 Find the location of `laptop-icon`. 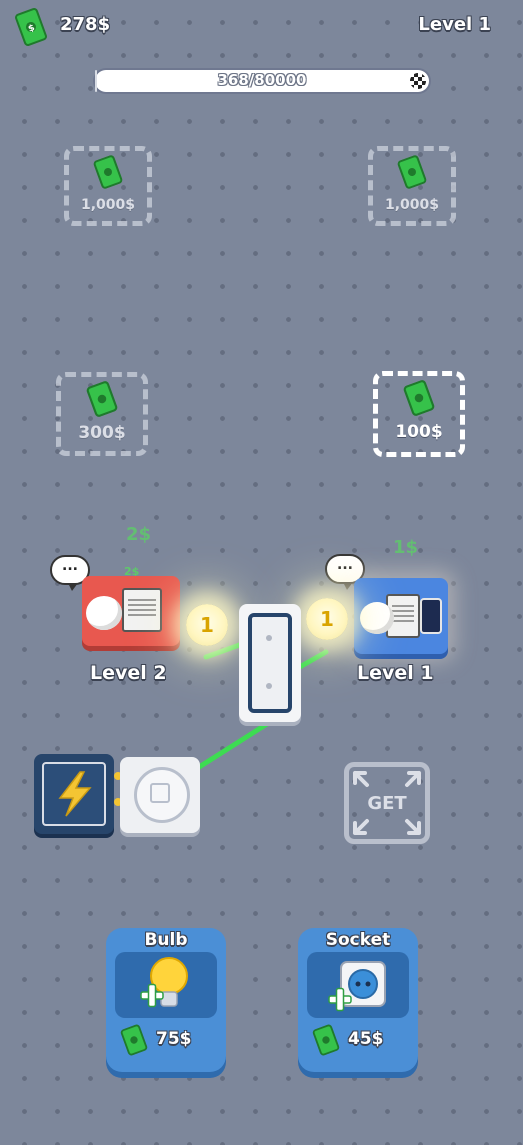

laptop-icon is located at coordinates (142, 610).